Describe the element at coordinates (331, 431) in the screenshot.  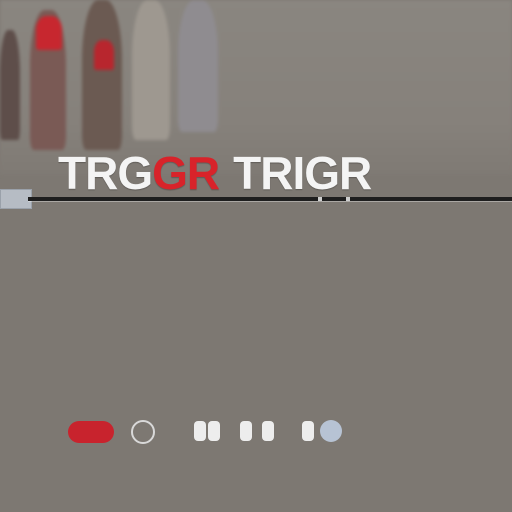
I see `status-dot-icon` at that location.